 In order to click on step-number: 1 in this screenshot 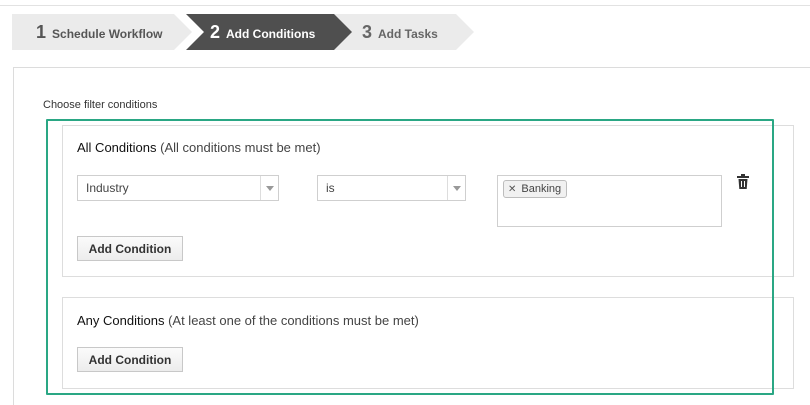, I will do `click(41, 31)`.